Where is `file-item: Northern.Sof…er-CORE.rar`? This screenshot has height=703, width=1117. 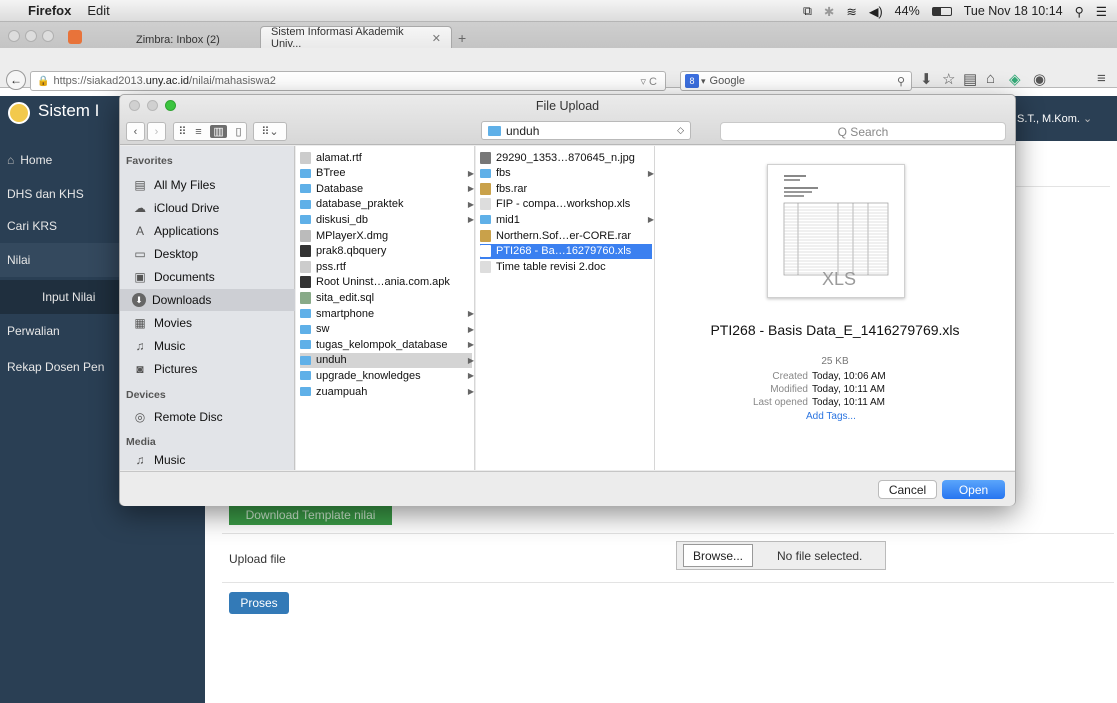 file-item: Northern.Sof…er-CORE.rar is located at coordinates (566, 235).